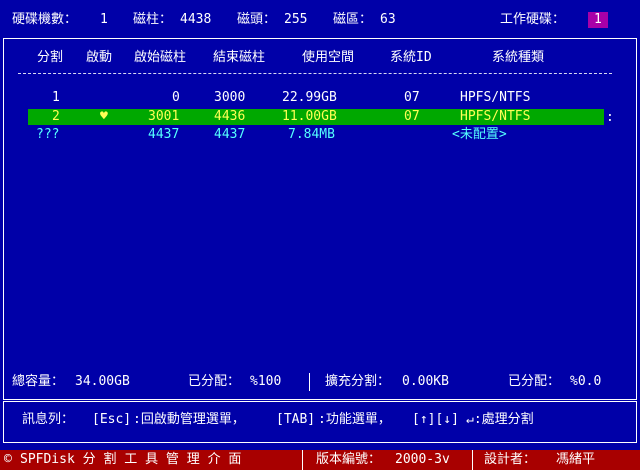 The width and height of the screenshot is (640, 470). Describe the element at coordinates (104, 116) in the screenshot. I see `boot-heart-icon: ♥` at that location.